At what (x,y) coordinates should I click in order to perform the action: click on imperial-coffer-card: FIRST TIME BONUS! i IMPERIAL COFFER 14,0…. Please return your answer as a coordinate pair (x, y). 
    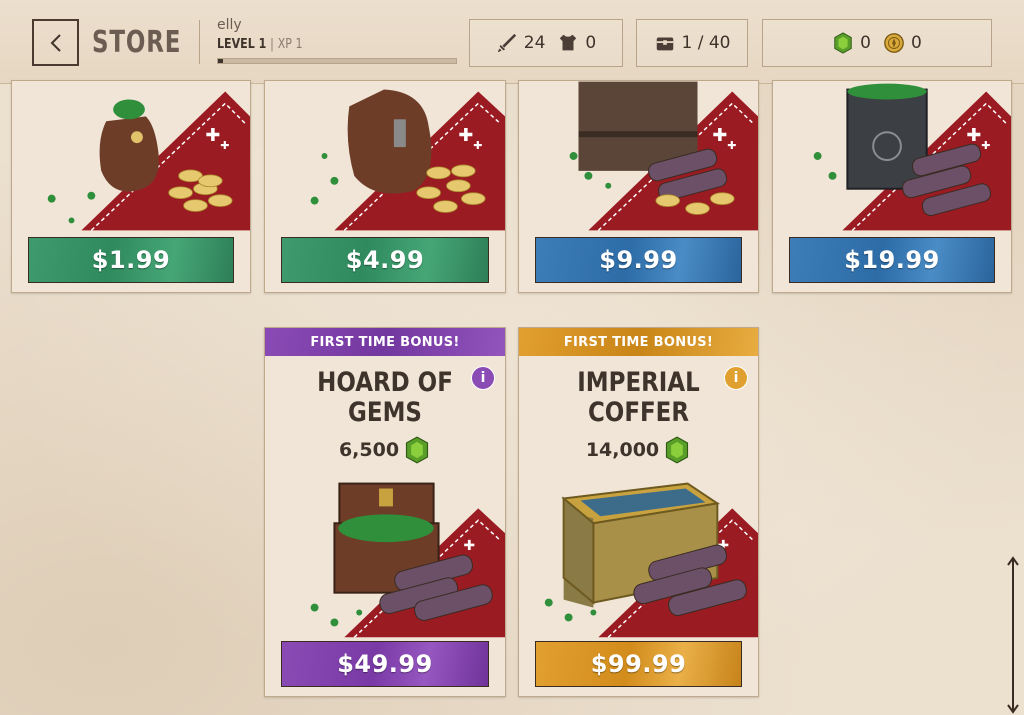
    Looking at the image, I should click on (638, 512).